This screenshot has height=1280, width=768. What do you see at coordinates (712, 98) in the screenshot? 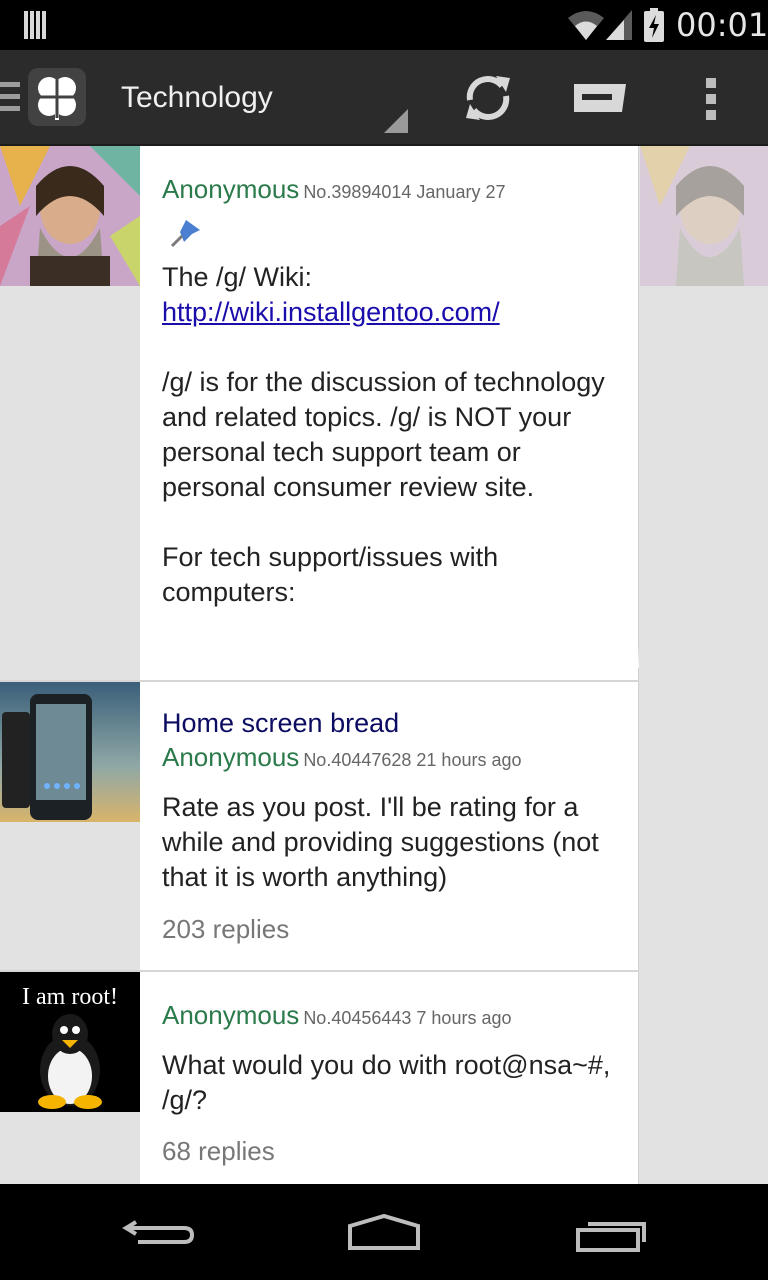
I see `overflow-menu-icon` at bounding box center [712, 98].